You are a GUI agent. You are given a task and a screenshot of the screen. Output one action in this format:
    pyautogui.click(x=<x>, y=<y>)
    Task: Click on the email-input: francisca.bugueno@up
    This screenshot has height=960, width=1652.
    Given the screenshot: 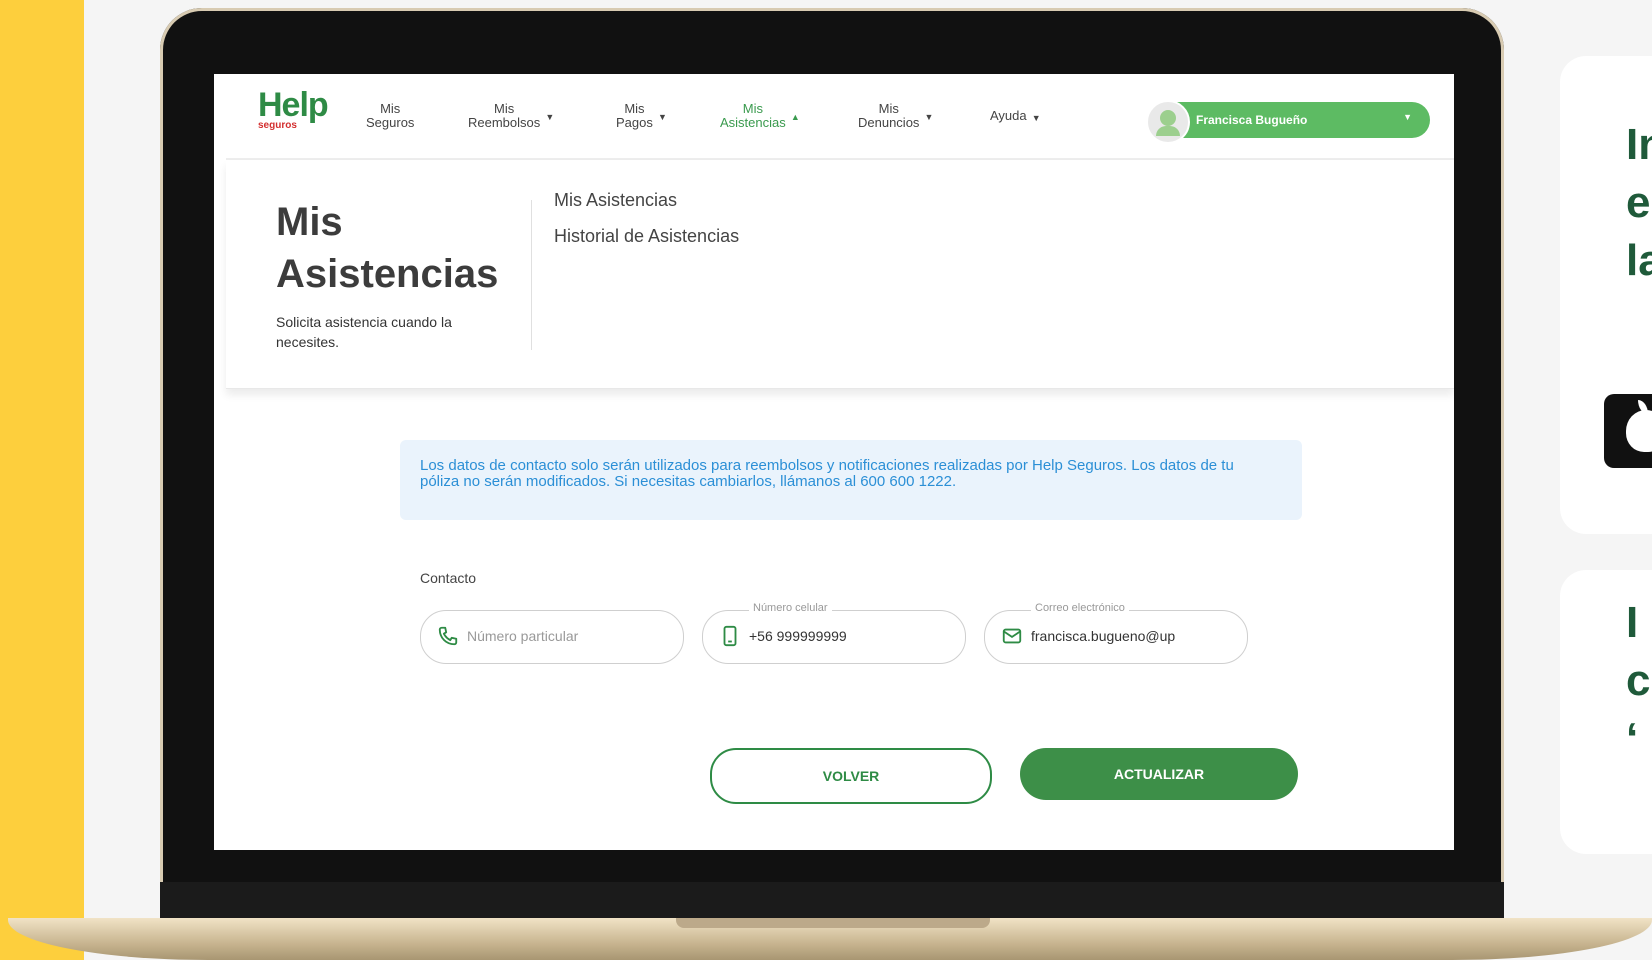 What is the action you would take?
    pyautogui.click(x=1111, y=636)
    